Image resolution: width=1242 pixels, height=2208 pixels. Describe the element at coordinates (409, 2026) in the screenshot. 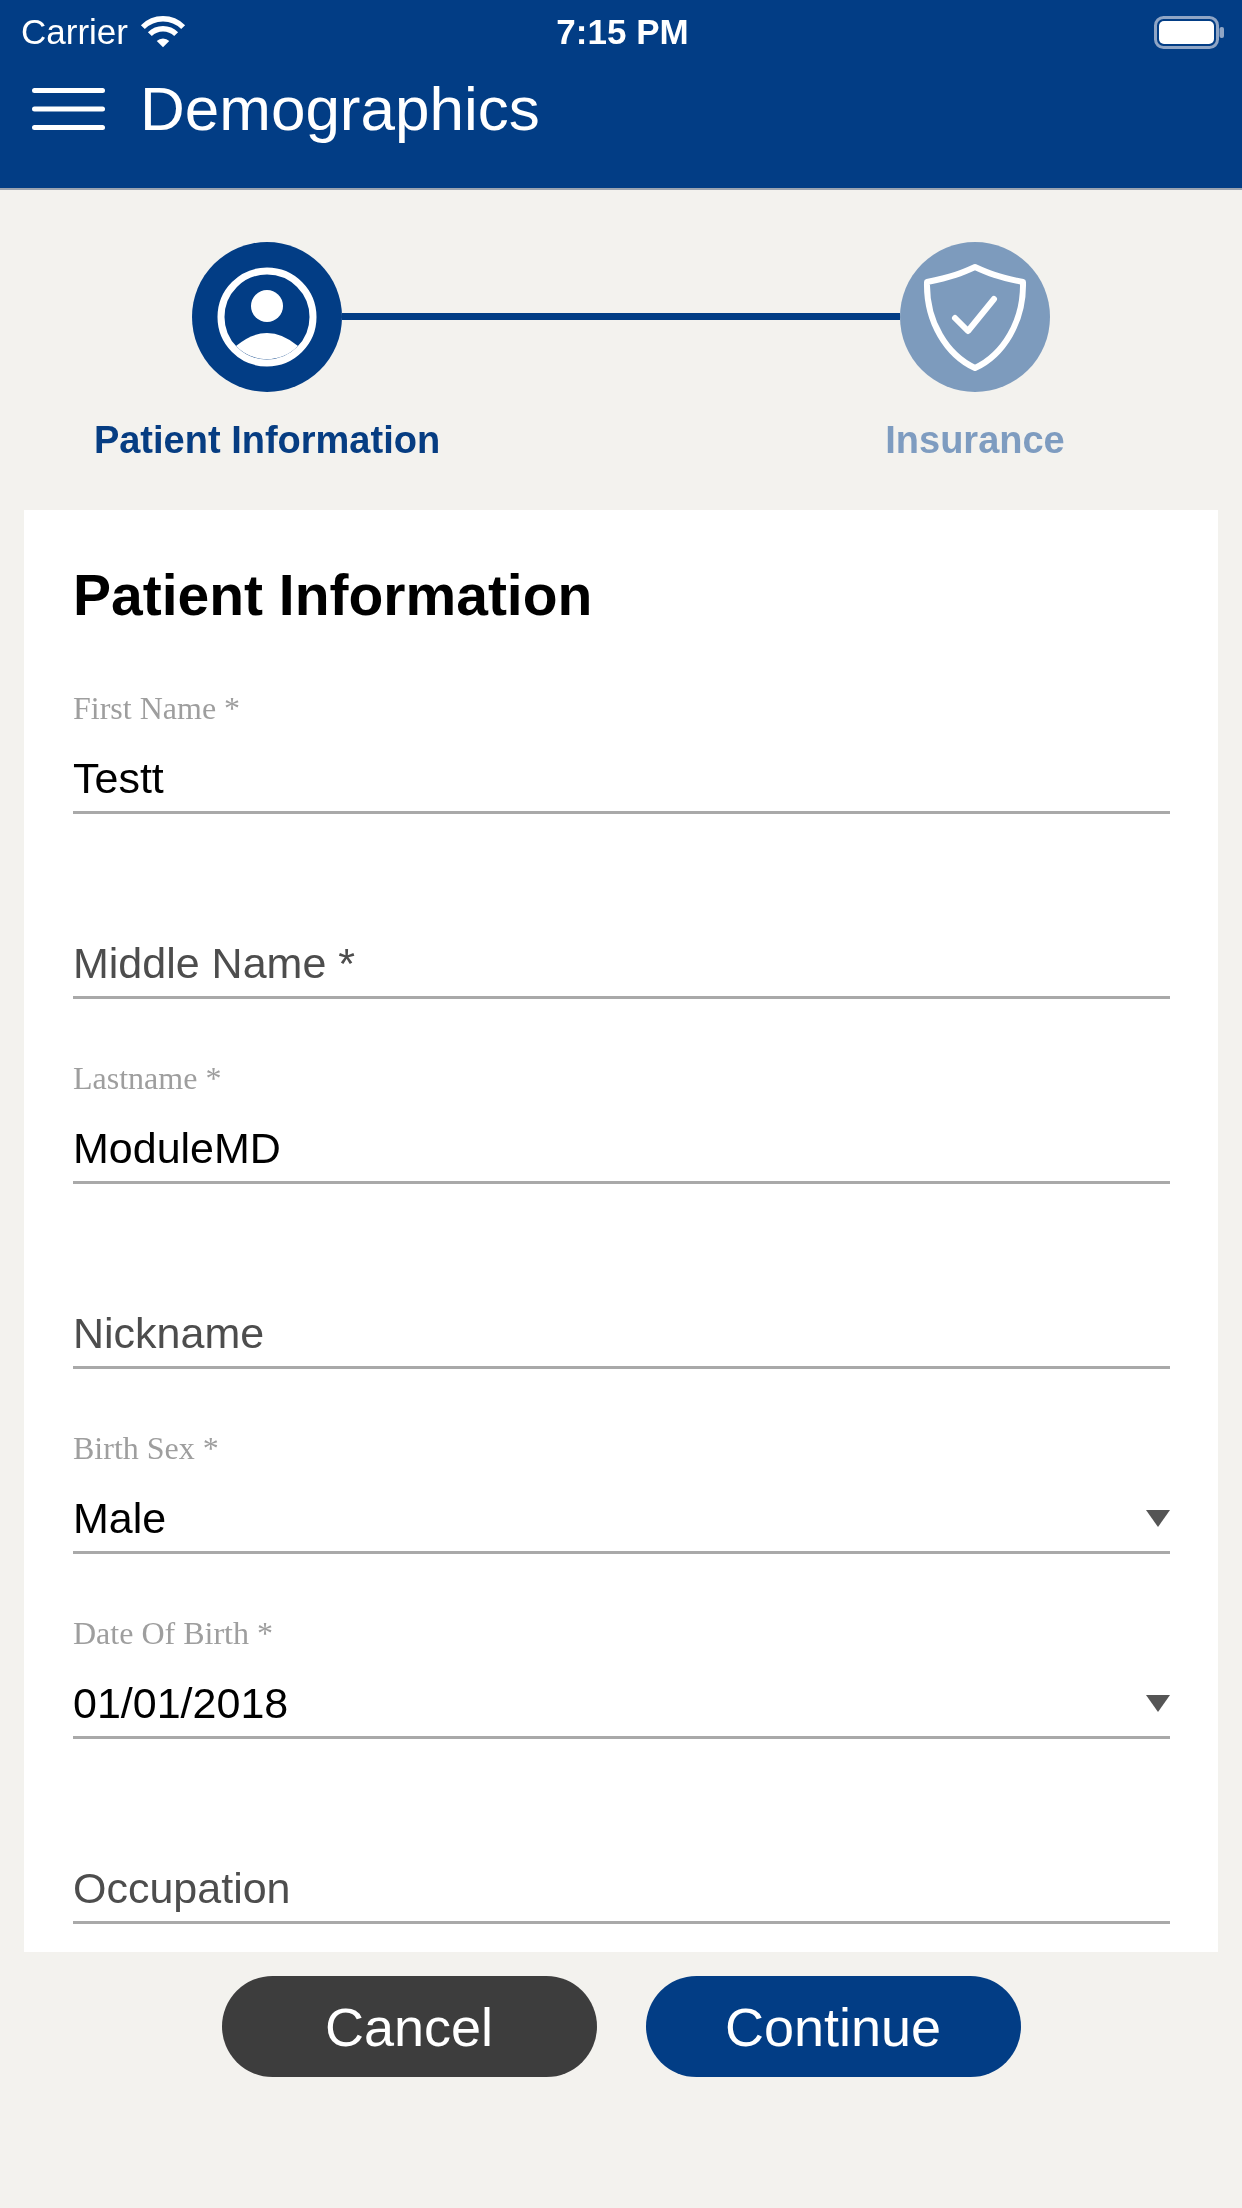

I see `cancel-button: Cancel` at that location.